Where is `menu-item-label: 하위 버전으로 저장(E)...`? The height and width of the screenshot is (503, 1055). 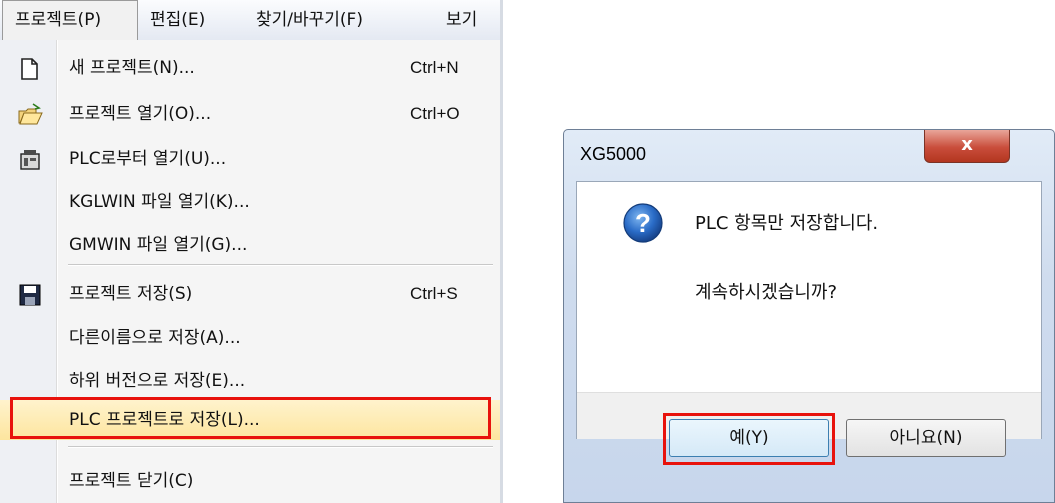 menu-item-label: 하위 버전으로 저장(E)... is located at coordinates (157, 381).